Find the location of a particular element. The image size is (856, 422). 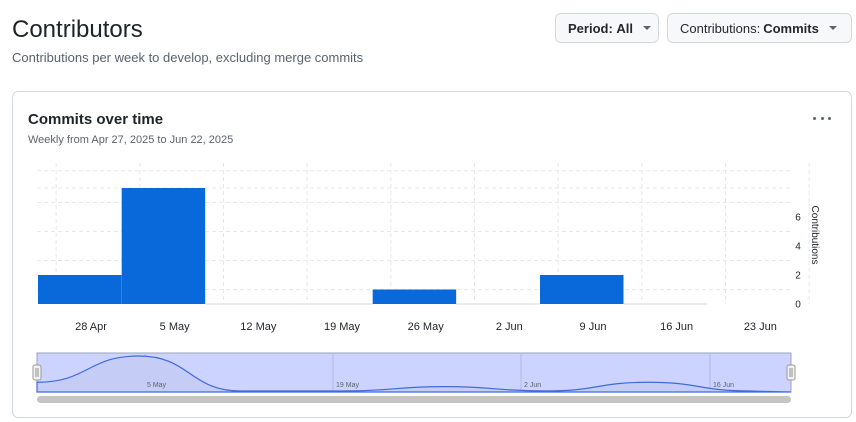

y-tick-label: 2 is located at coordinates (798, 276).